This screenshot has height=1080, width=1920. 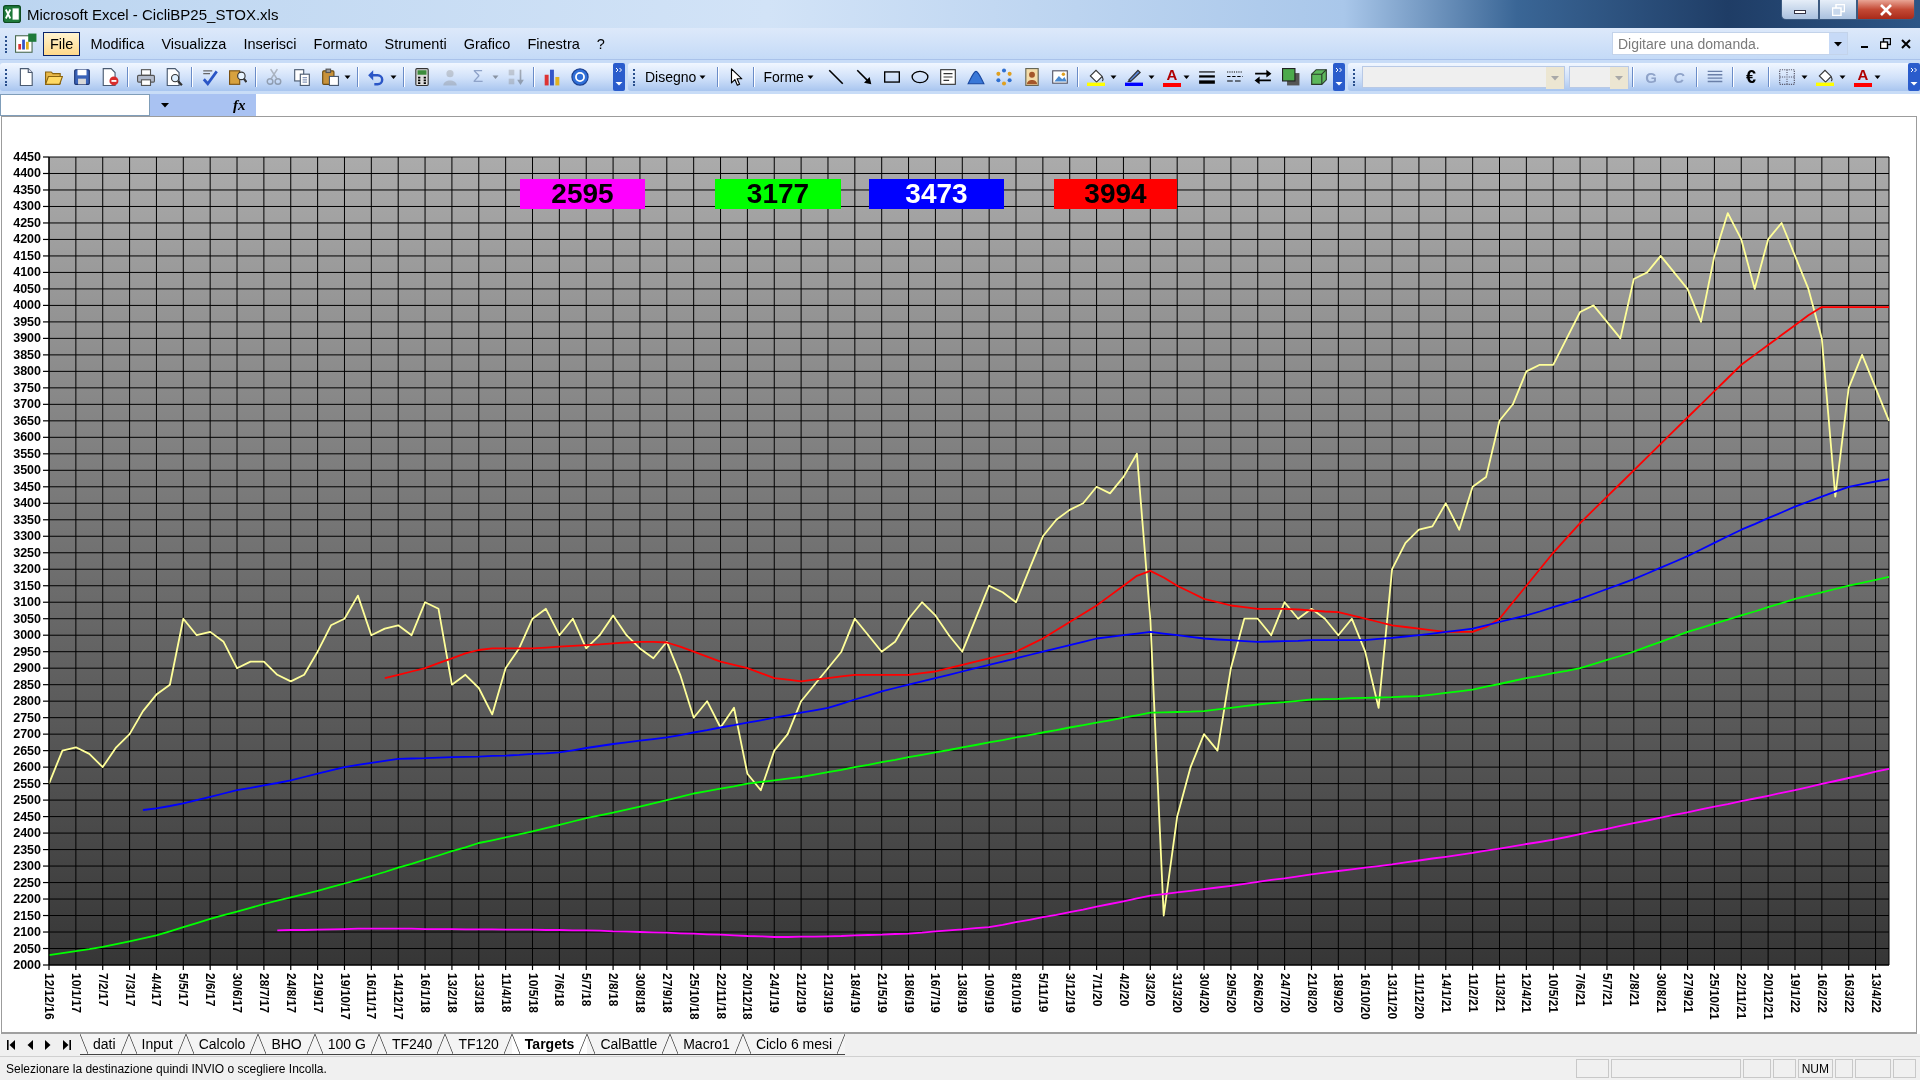 What do you see at coordinates (790, 77) in the screenshot?
I see `shapes-menu-button: Forme` at bounding box center [790, 77].